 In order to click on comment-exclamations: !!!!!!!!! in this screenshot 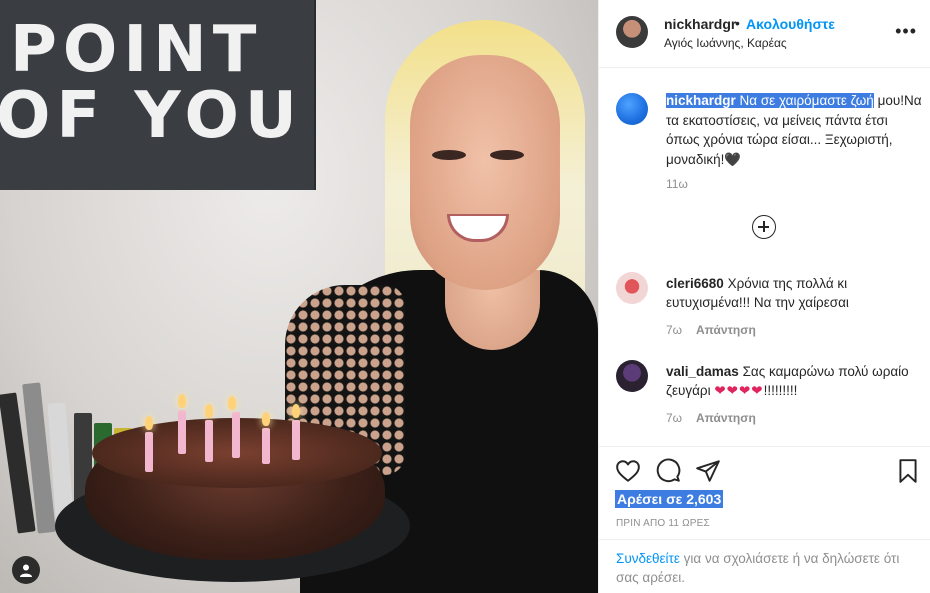, I will do `click(780, 390)`.